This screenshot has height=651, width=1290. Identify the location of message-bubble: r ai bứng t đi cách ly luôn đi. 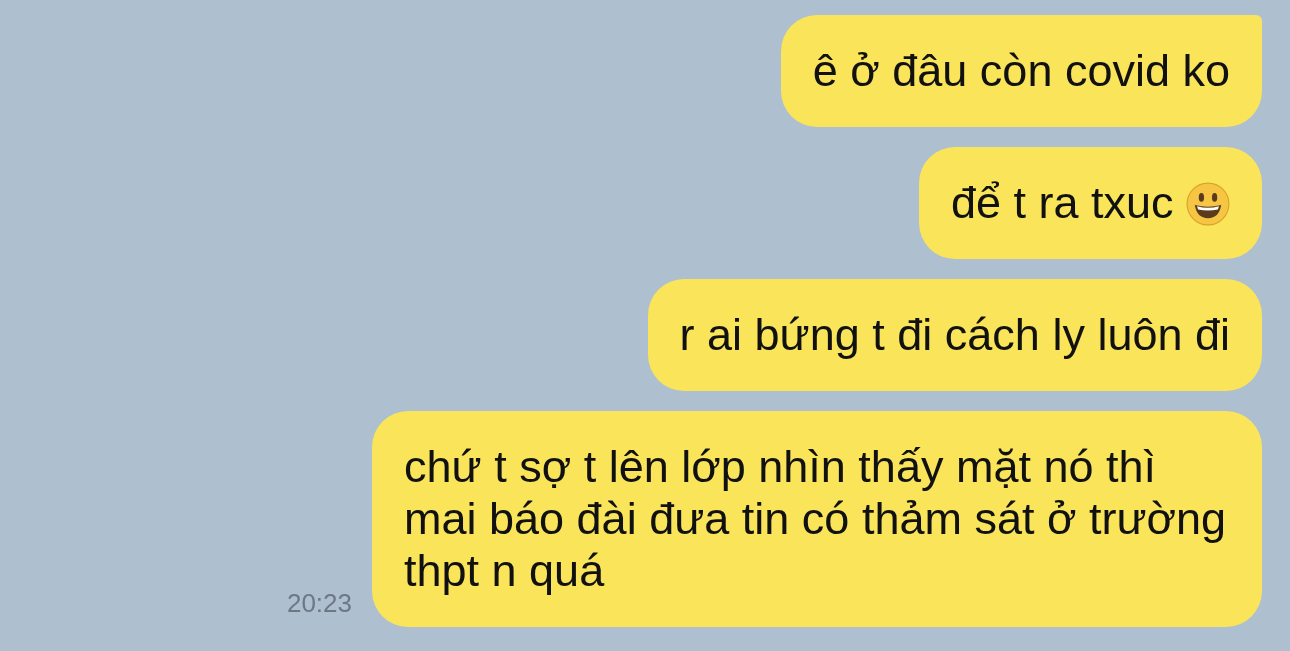
(954, 335).